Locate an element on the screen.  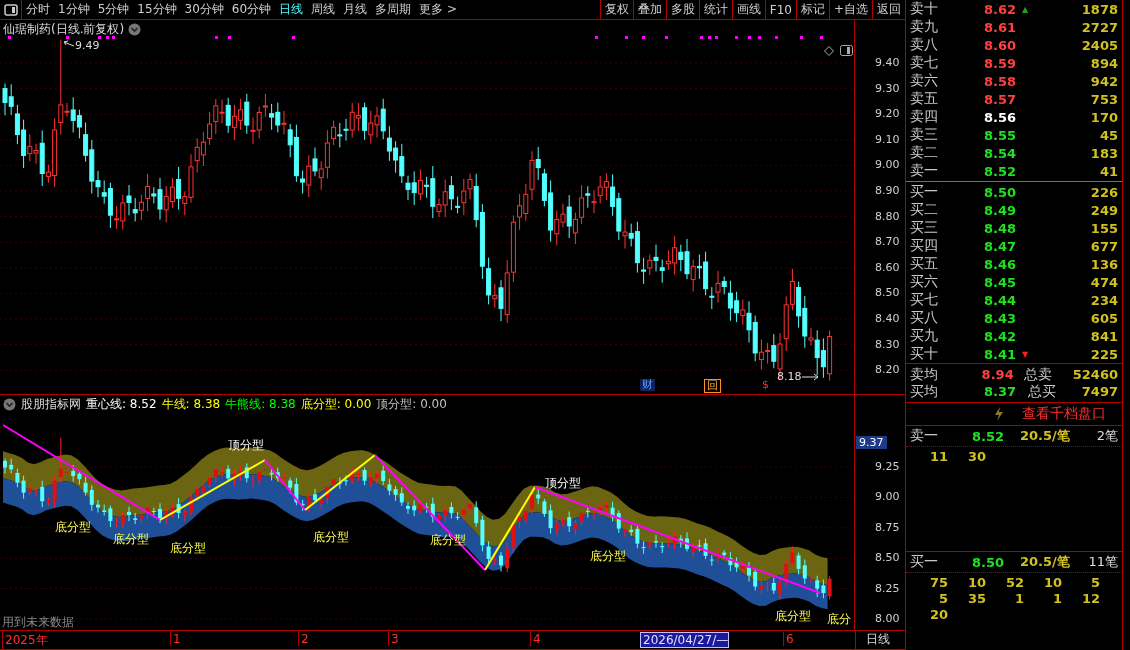
legend-value: 底分型: 0.00 is located at coordinates (336, 404).